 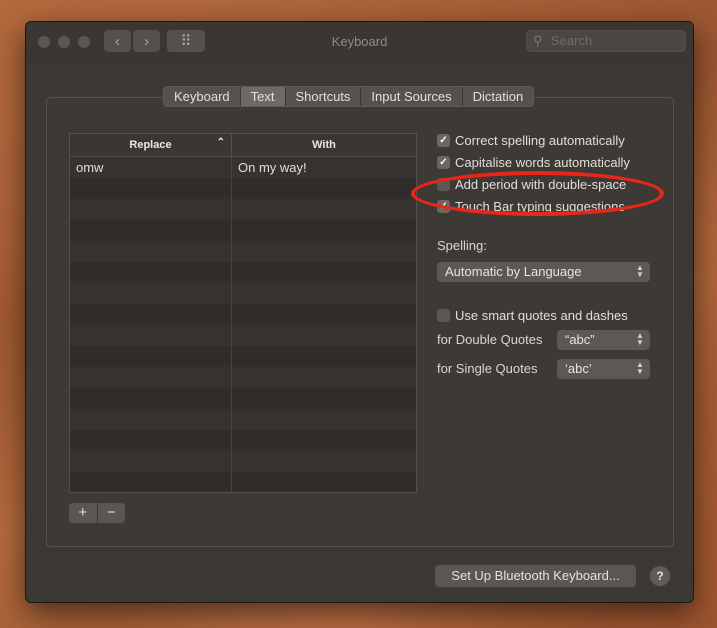 I want to click on help-button: ?, so click(x=660, y=576).